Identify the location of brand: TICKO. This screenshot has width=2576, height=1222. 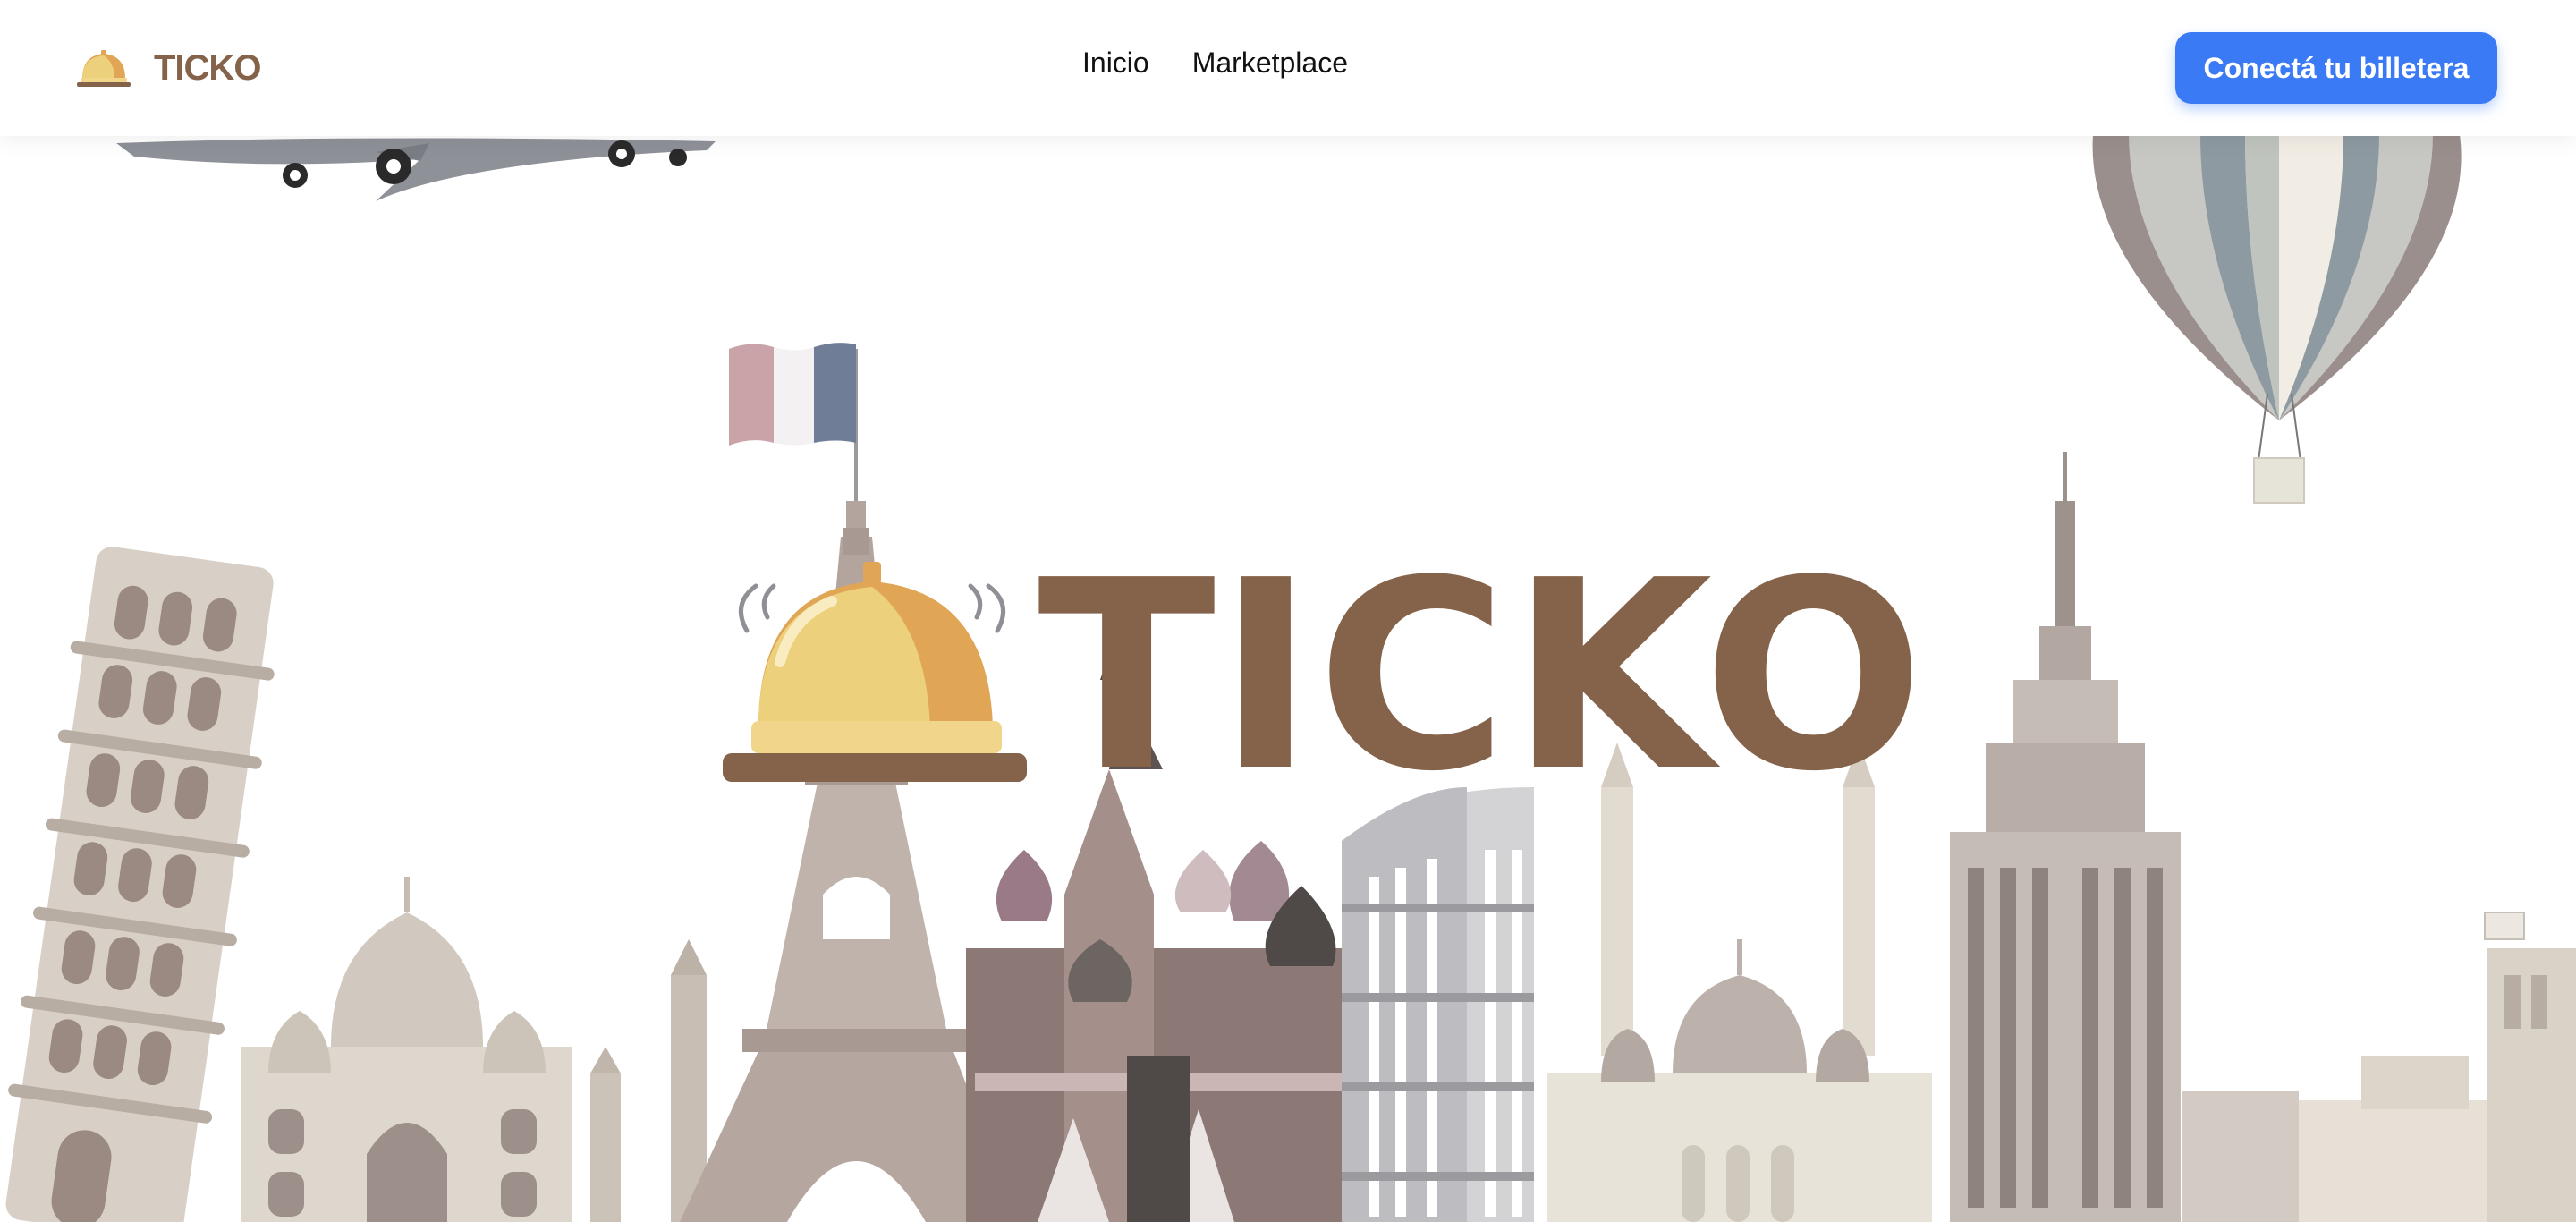
(169, 68).